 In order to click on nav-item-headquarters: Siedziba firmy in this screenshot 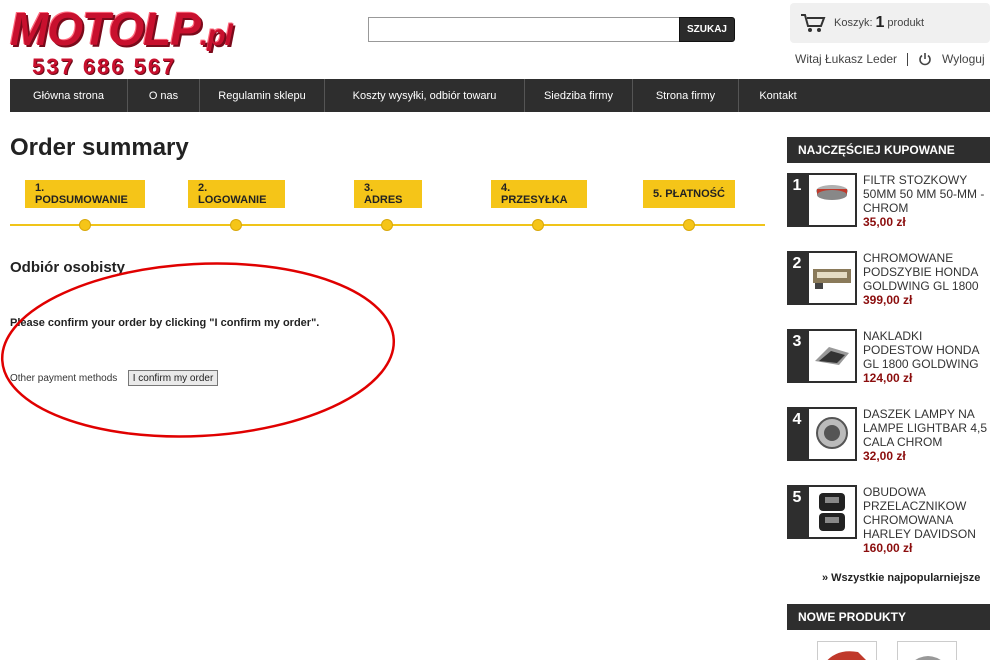, I will do `click(579, 95)`.